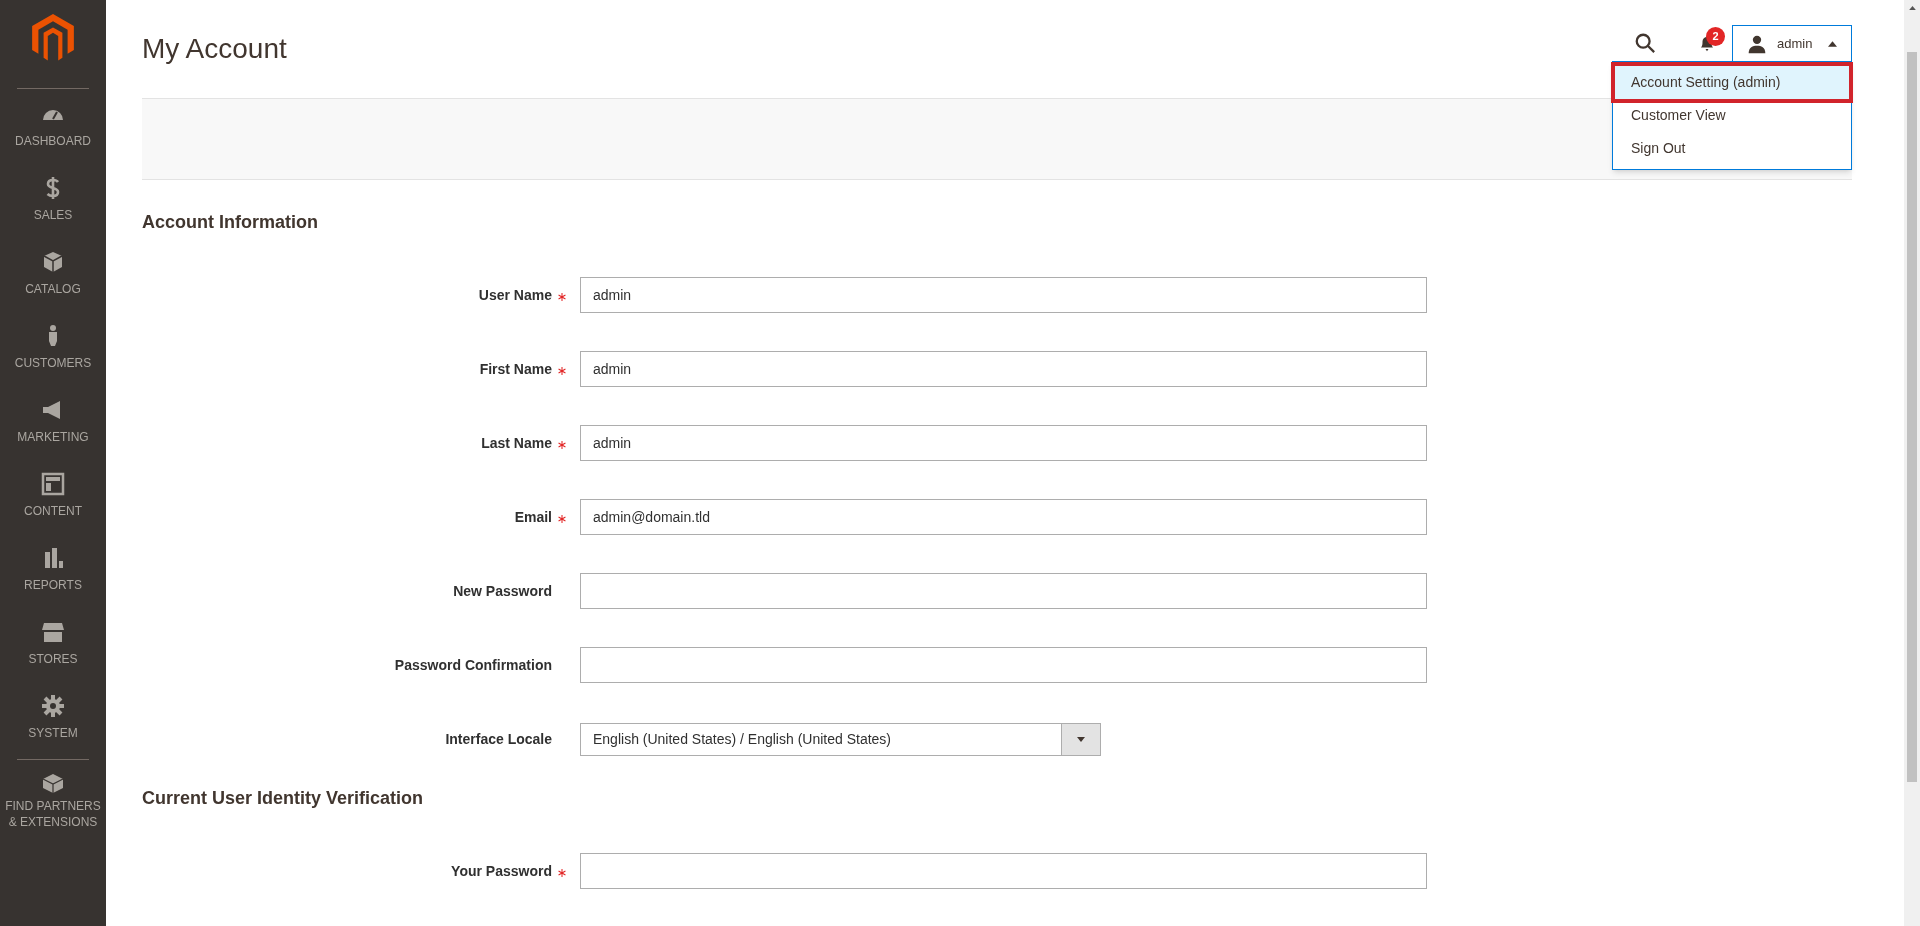  Describe the element at coordinates (515, 369) in the screenshot. I see `field-label: First Name` at that location.